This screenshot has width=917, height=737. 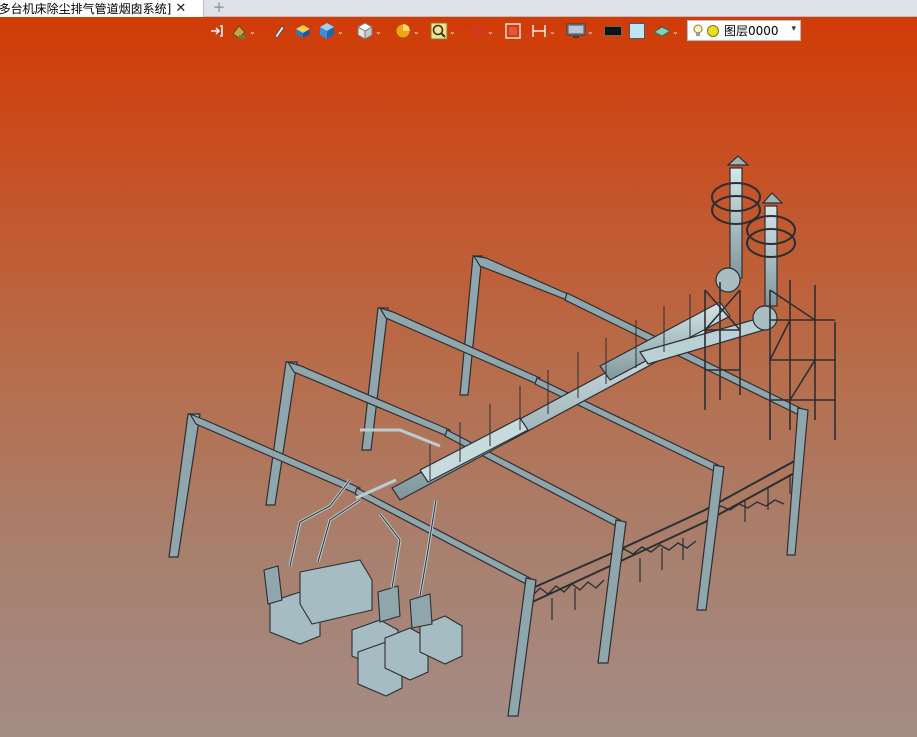 I want to click on tab-bar: [多台机床除尘排气管道烟囱系统] ✕ +, so click(x=458, y=8).